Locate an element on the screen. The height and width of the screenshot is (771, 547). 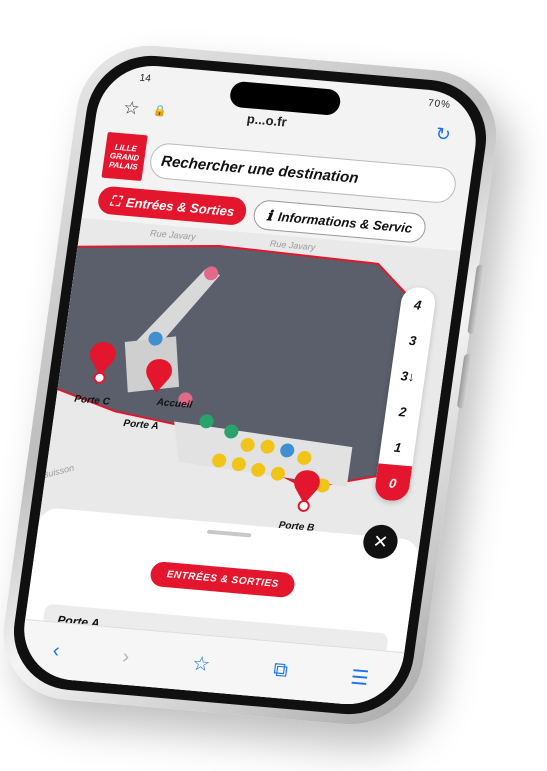
status-time: 14 is located at coordinates (145, 78).